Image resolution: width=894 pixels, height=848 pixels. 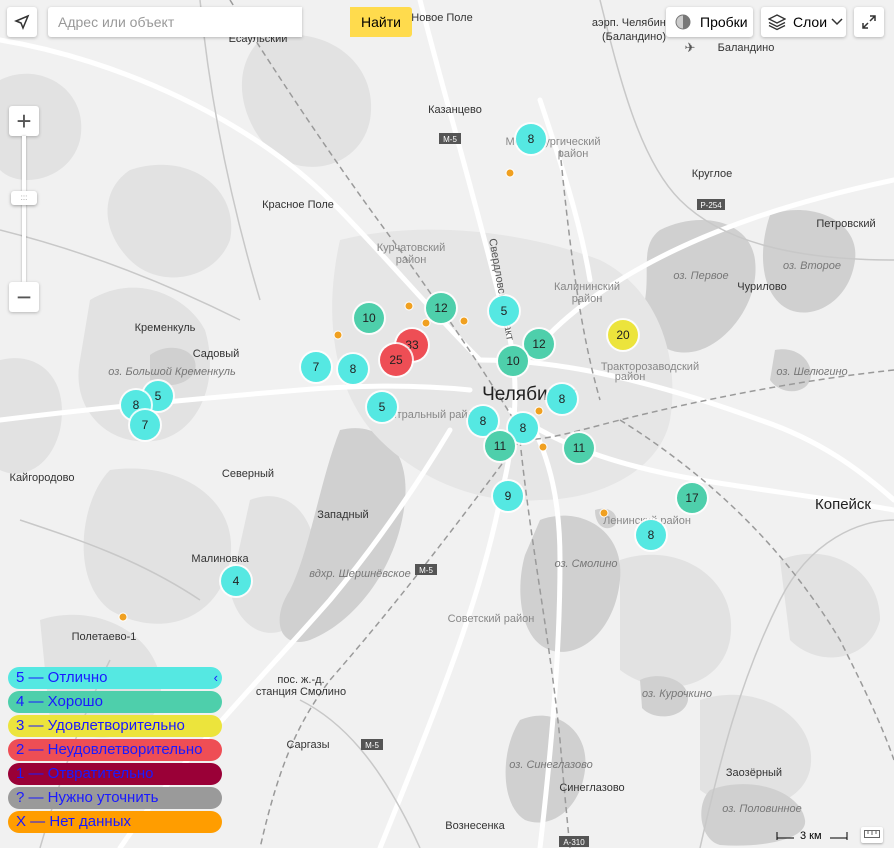 I want to click on legend-item-no-data: X — Нет данных, so click(x=115, y=822).